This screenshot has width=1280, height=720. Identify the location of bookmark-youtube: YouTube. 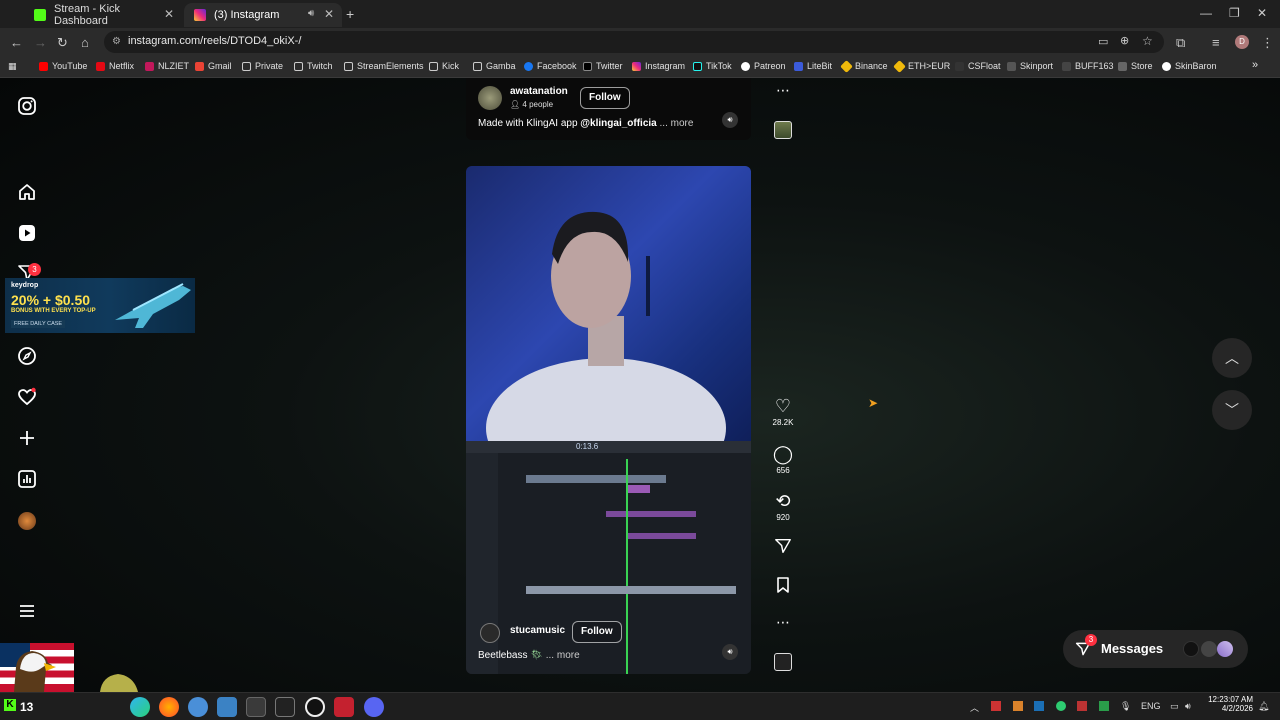
(63, 66).